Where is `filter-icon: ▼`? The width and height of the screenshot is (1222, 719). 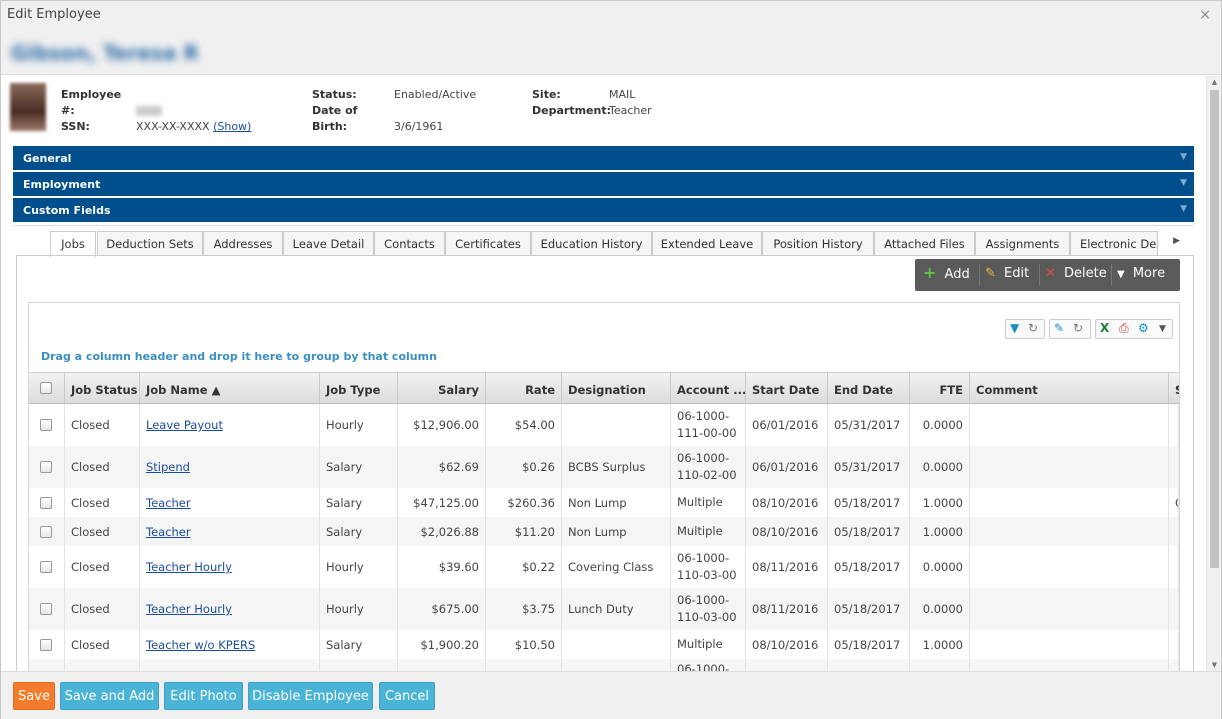 filter-icon: ▼ is located at coordinates (1014, 328).